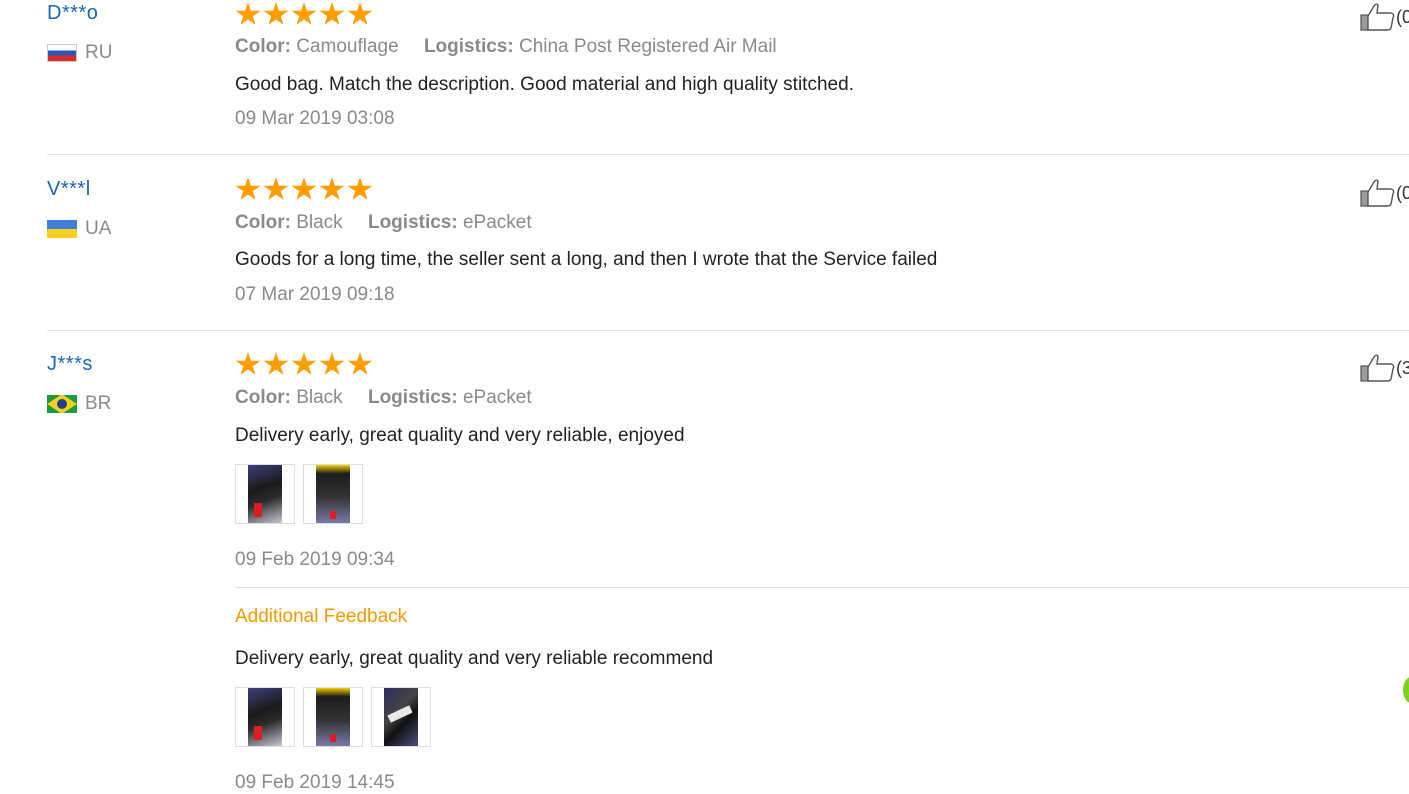 The height and width of the screenshot is (794, 1409). I want to click on reviewer-country: RU, so click(79, 53).